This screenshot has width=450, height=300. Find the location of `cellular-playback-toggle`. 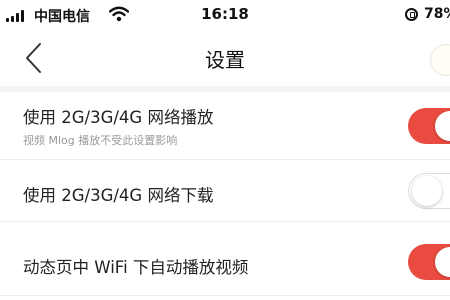

cellular-playback-toggle is located at coordinates (429, 126).